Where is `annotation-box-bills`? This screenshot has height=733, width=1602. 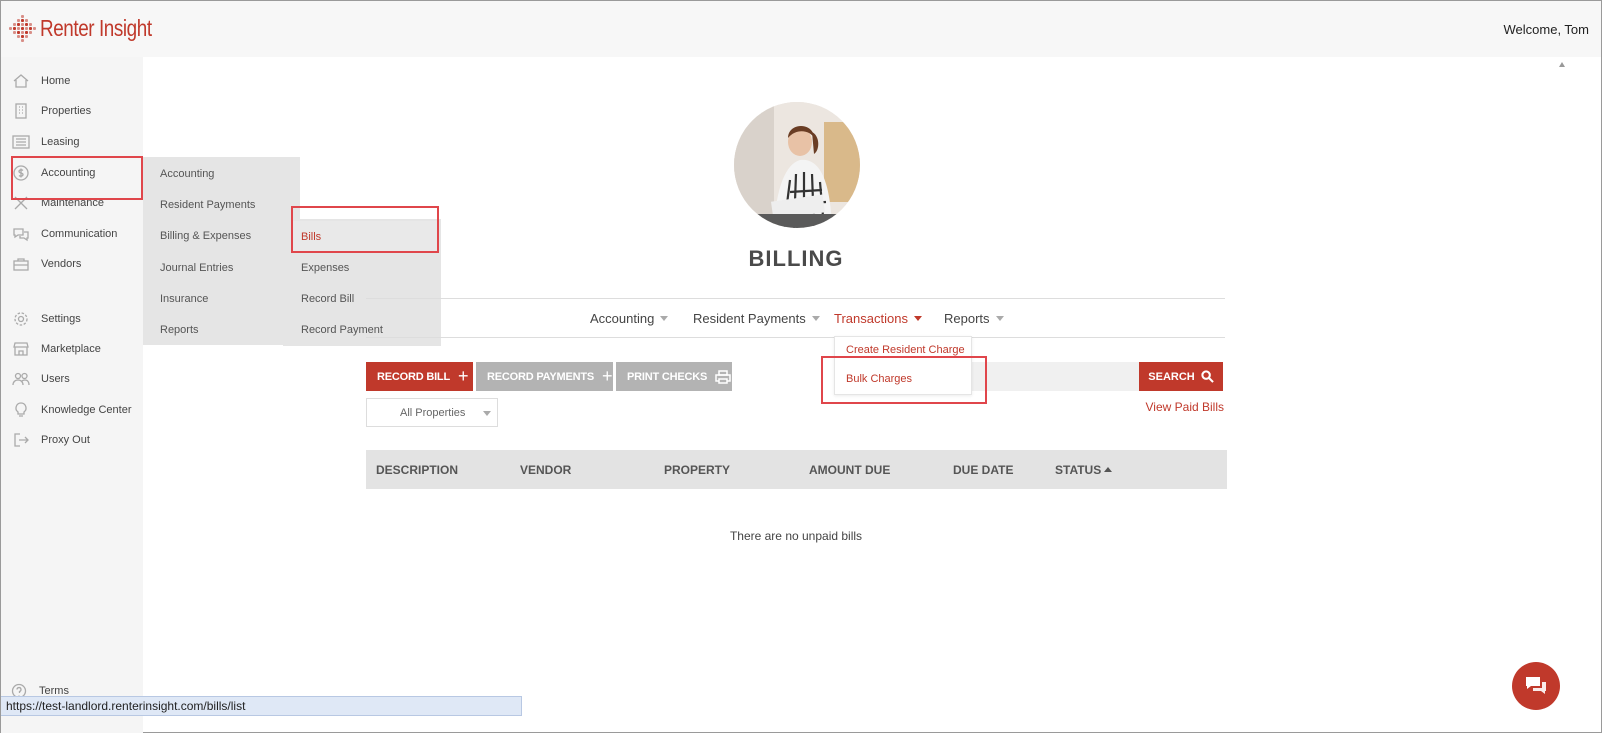
annotation-box-bills is located at coordinates (365, 229).